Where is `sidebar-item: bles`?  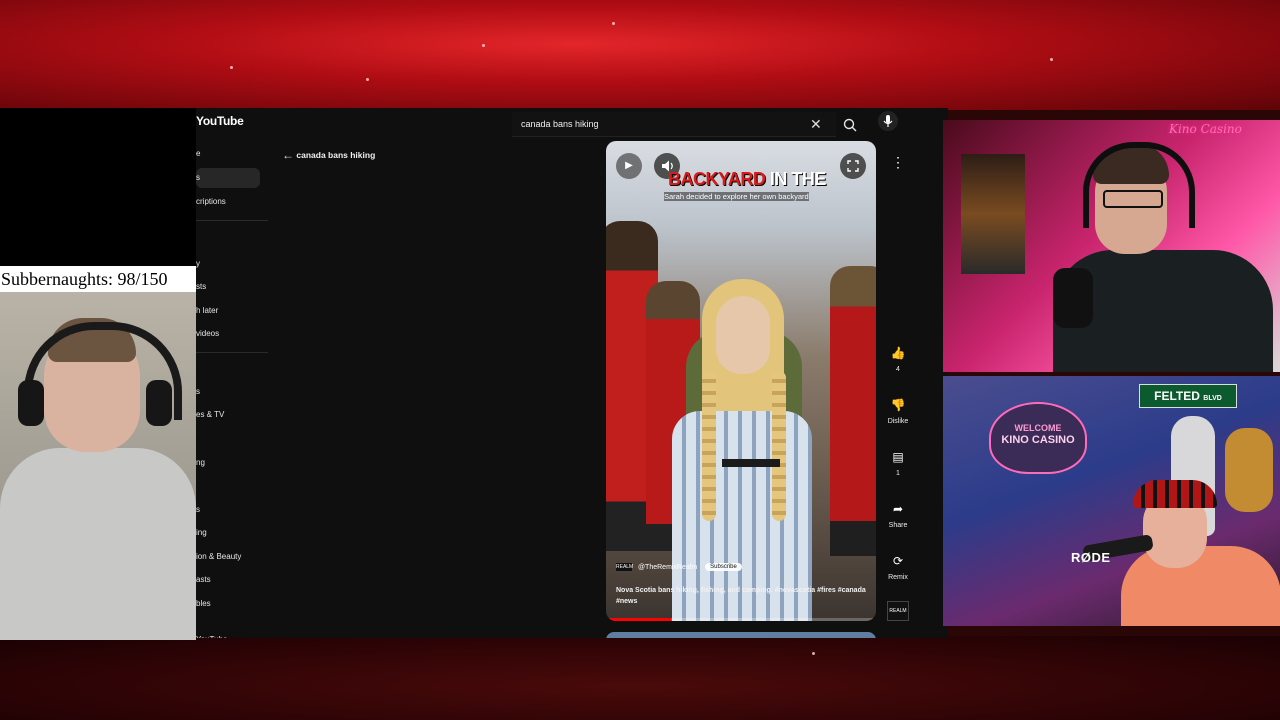 sidebar-item: bles is located at coordinates (228, 604).